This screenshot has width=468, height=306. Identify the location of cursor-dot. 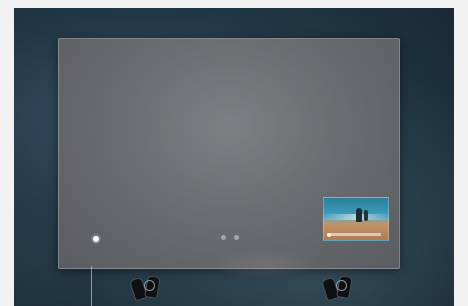
(96, 239).